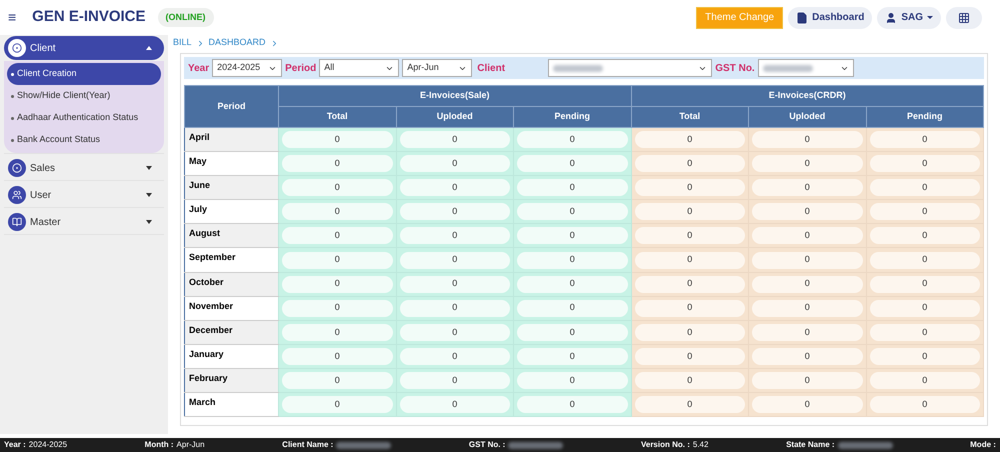  Describe the element at coordinates (454, 96) in the screenshot. I see `group-header: E-Invoices(Sale)` at that location.